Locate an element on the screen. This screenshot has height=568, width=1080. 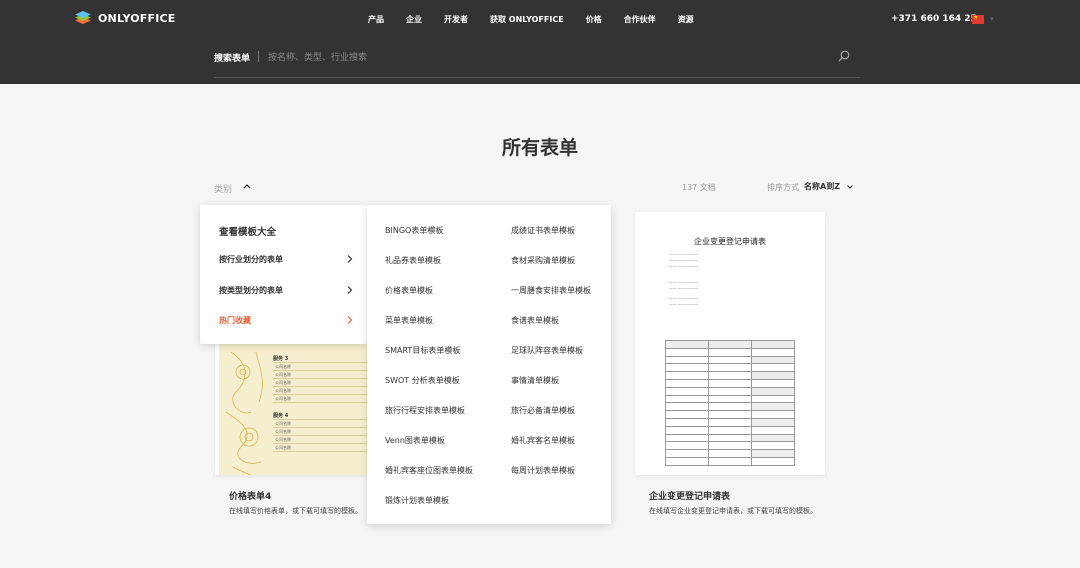
service-4-heading: 服务 4 is located at coordinates (281, 416).